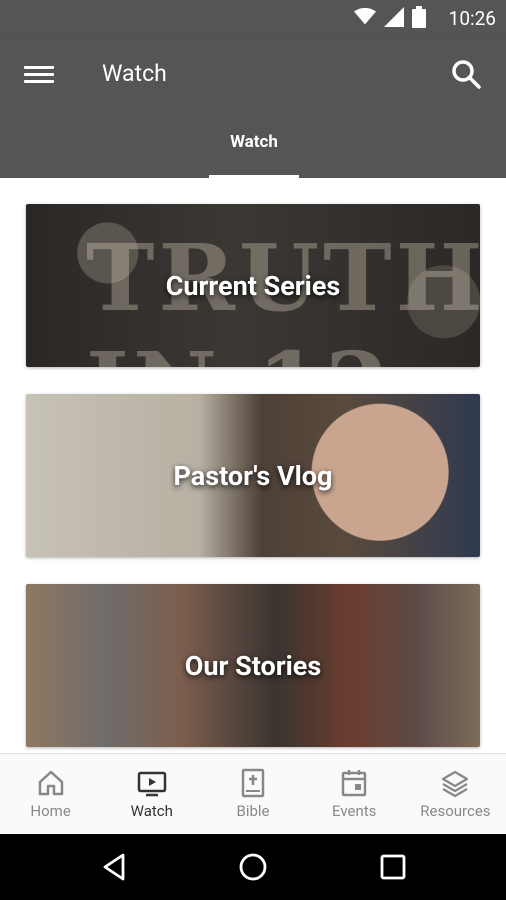  Describe the element at coordinates (466, 74) in the screenshot. I see `search-icon` at that location.